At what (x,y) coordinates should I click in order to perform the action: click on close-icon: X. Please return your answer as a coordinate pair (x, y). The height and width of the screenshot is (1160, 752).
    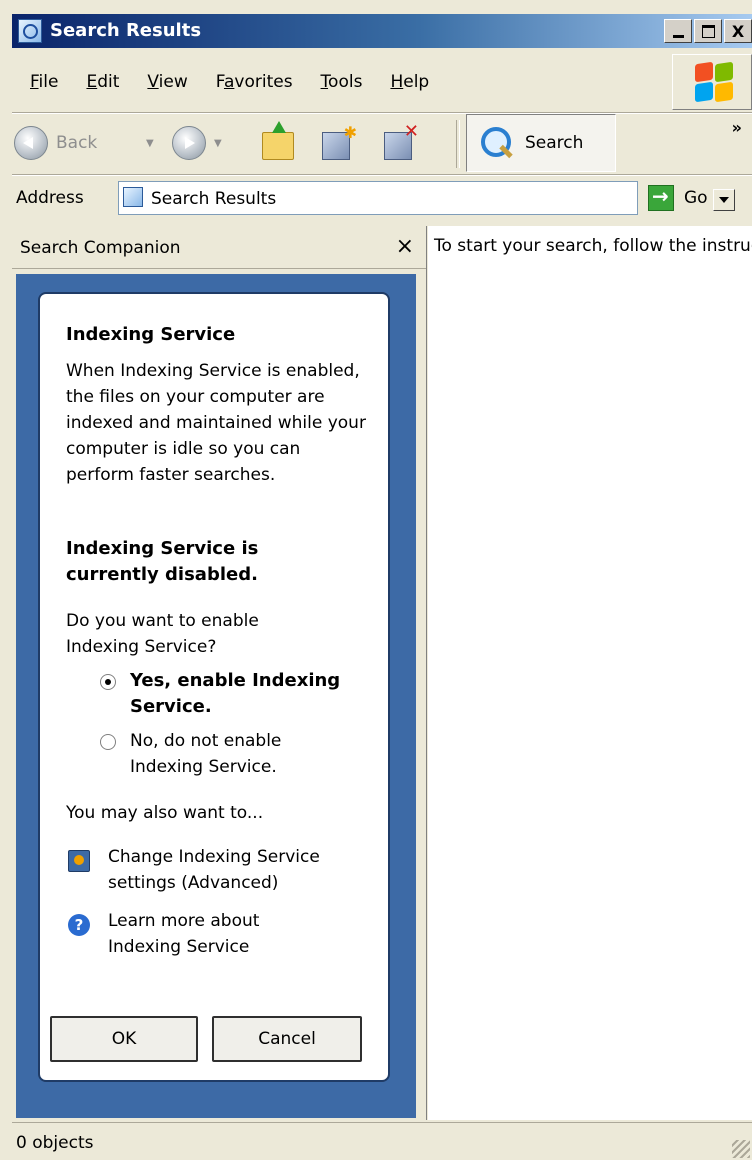
    Looking at the image, I should click on (738, 31).